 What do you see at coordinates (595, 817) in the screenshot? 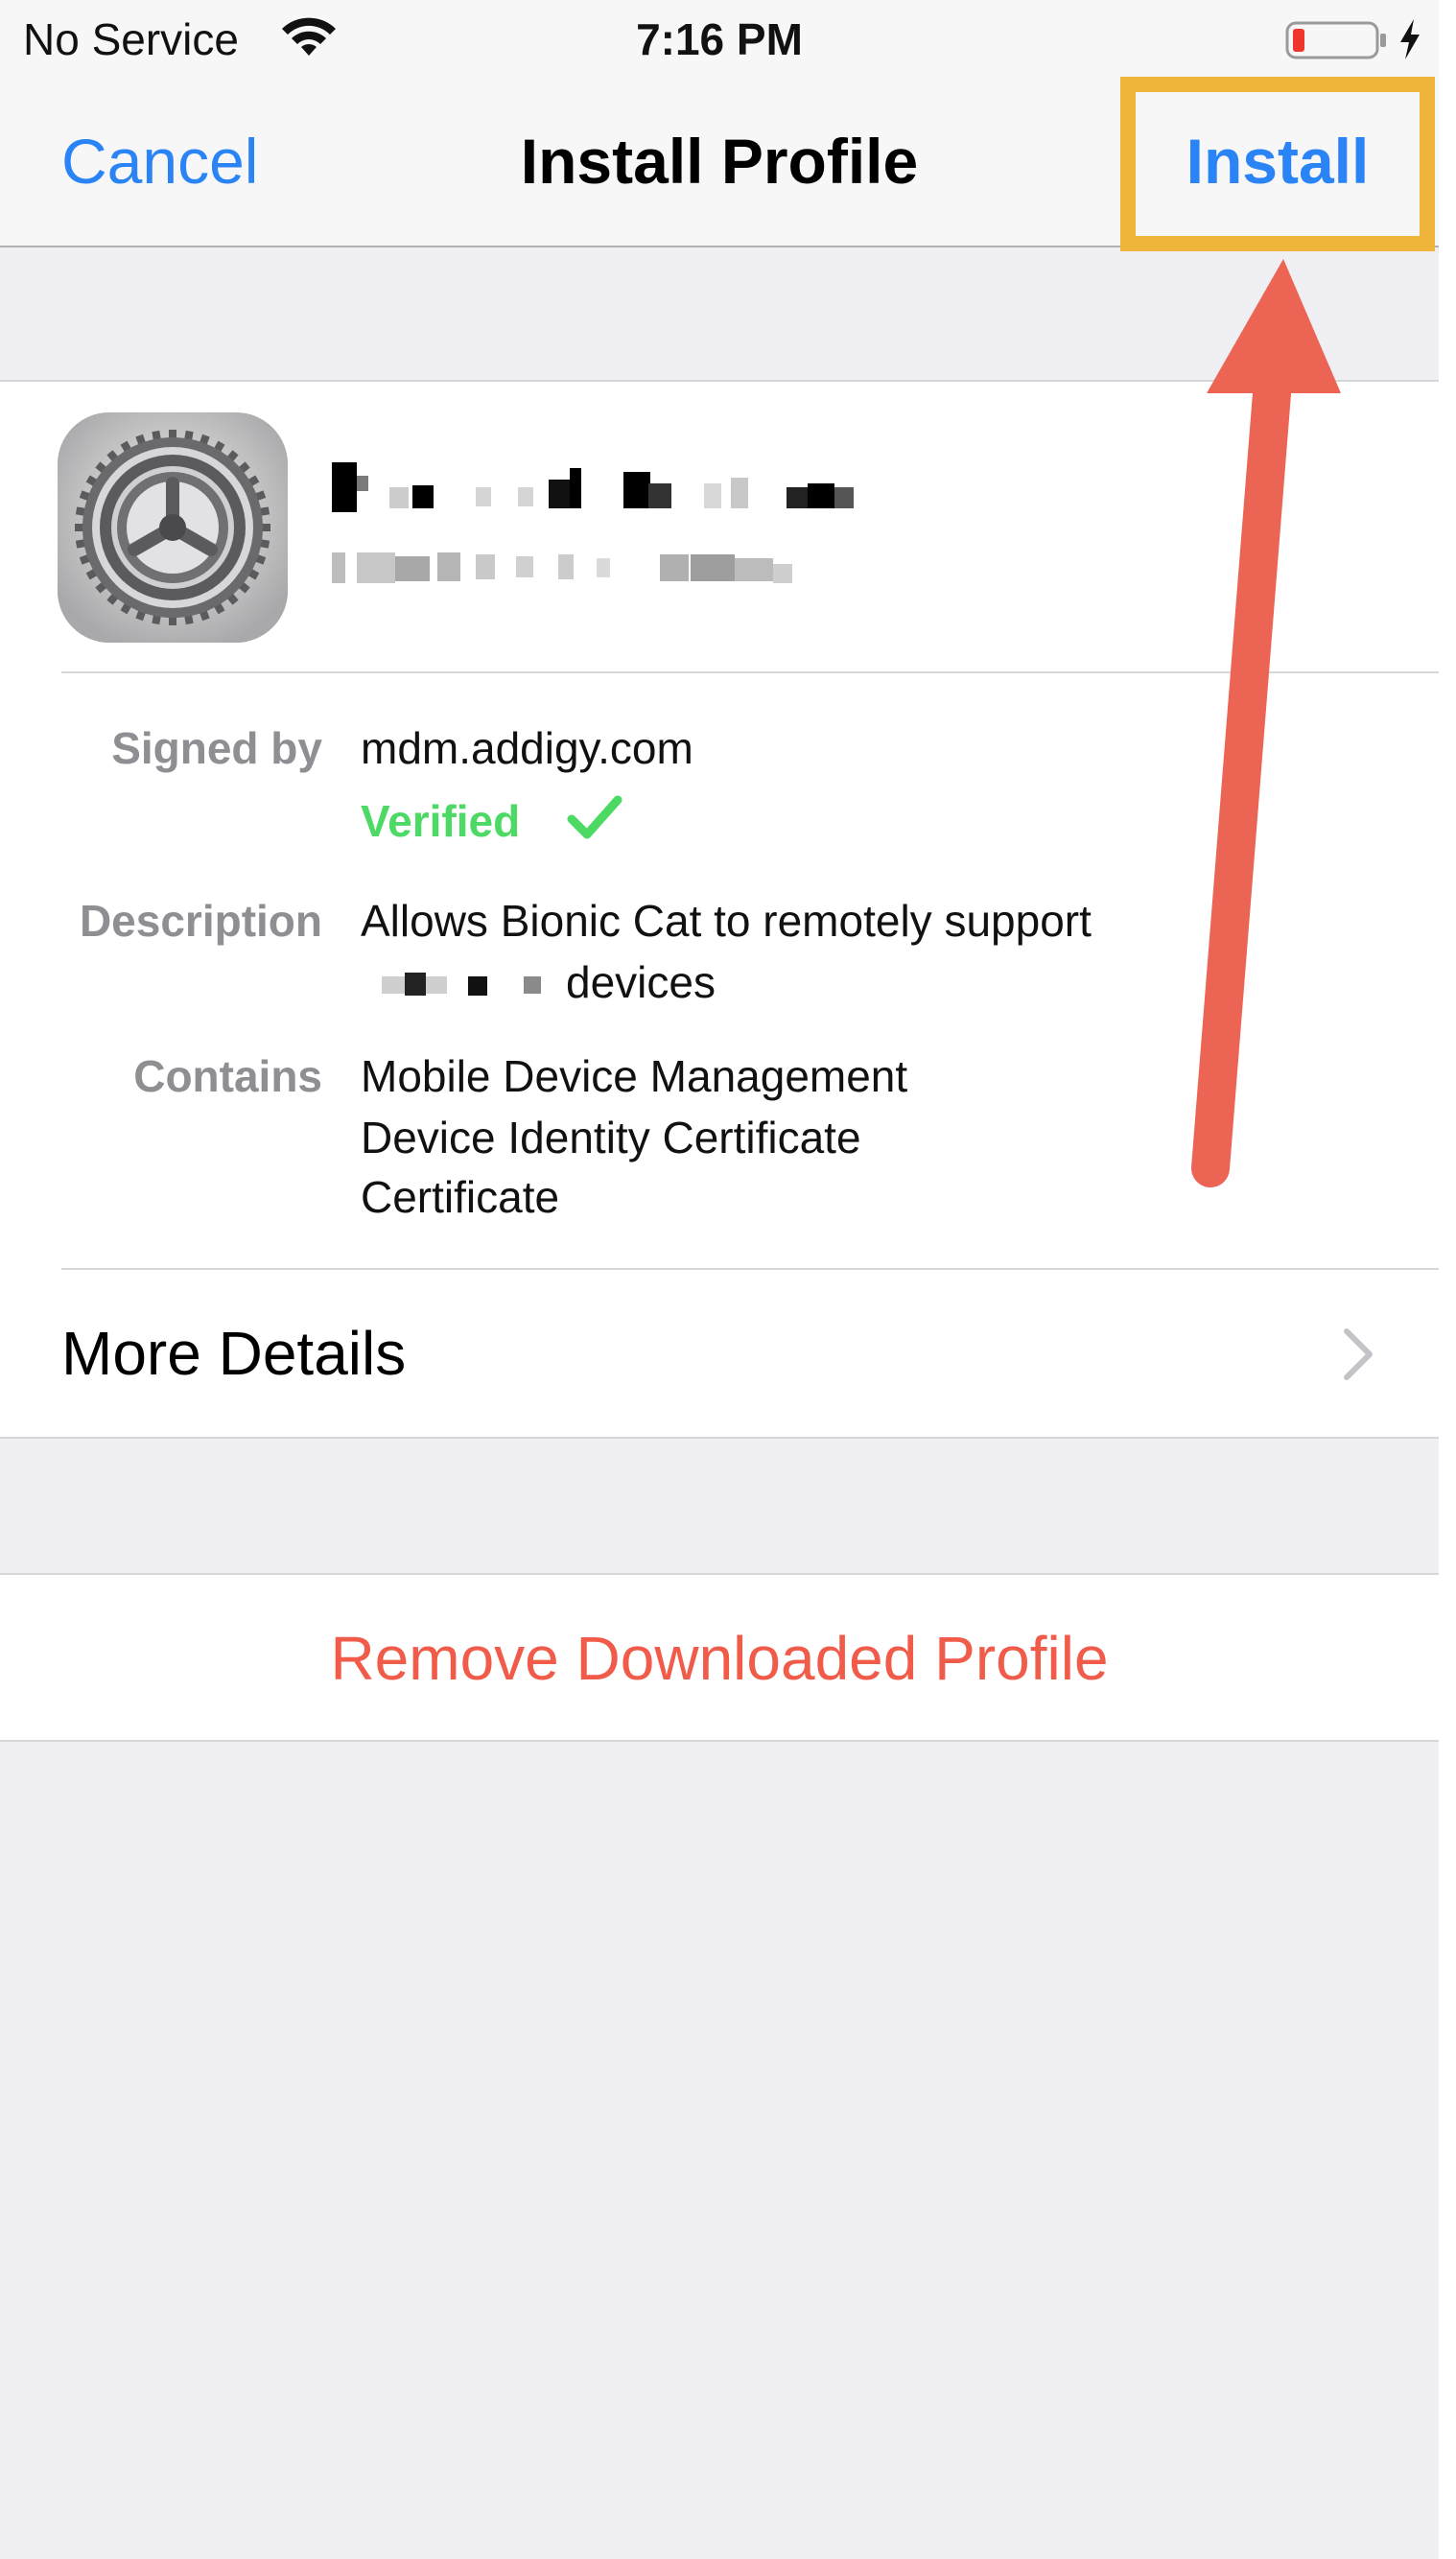
I see `checkmark-icon` at bounding box center [595, 817].